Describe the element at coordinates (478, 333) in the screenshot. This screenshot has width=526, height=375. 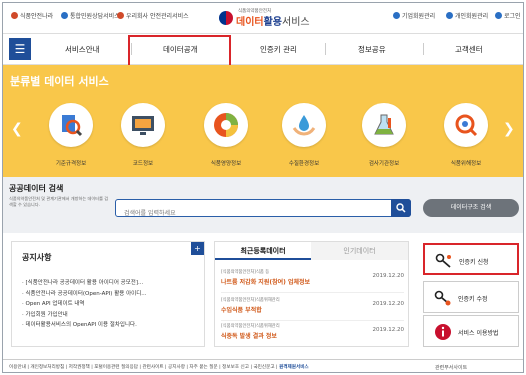
I see `button-label: 서비스 이용방법` at that location.